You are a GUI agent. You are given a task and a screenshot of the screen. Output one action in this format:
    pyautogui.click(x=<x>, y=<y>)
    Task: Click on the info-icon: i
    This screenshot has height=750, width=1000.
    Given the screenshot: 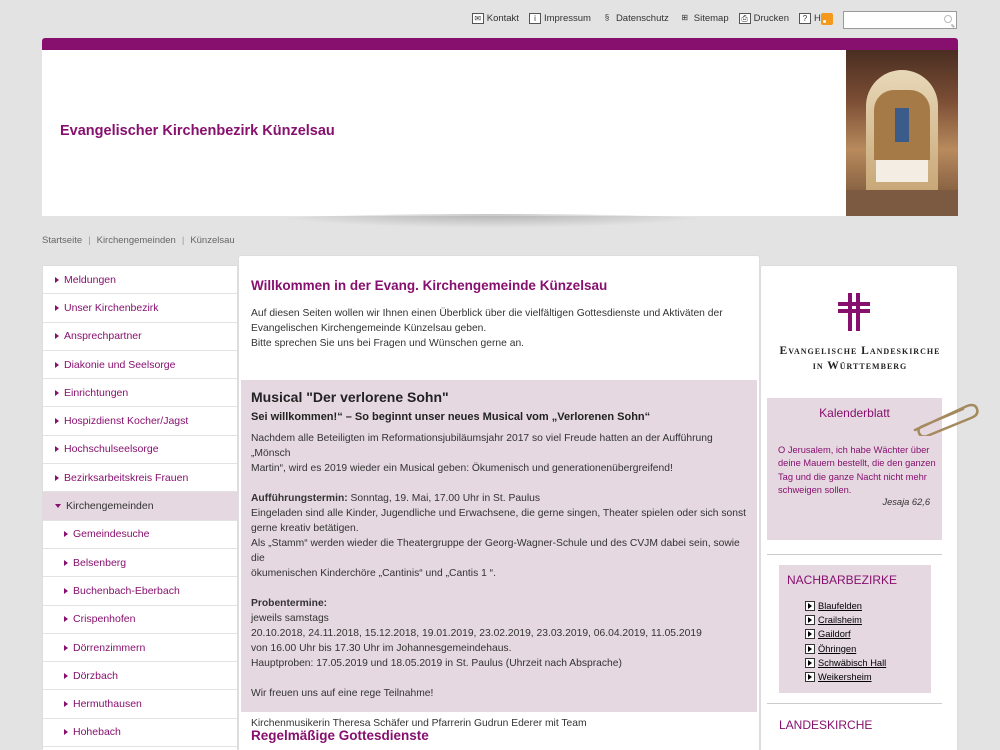 What is the action you would take?
    pyautogui.click(x=534, y=18)
    